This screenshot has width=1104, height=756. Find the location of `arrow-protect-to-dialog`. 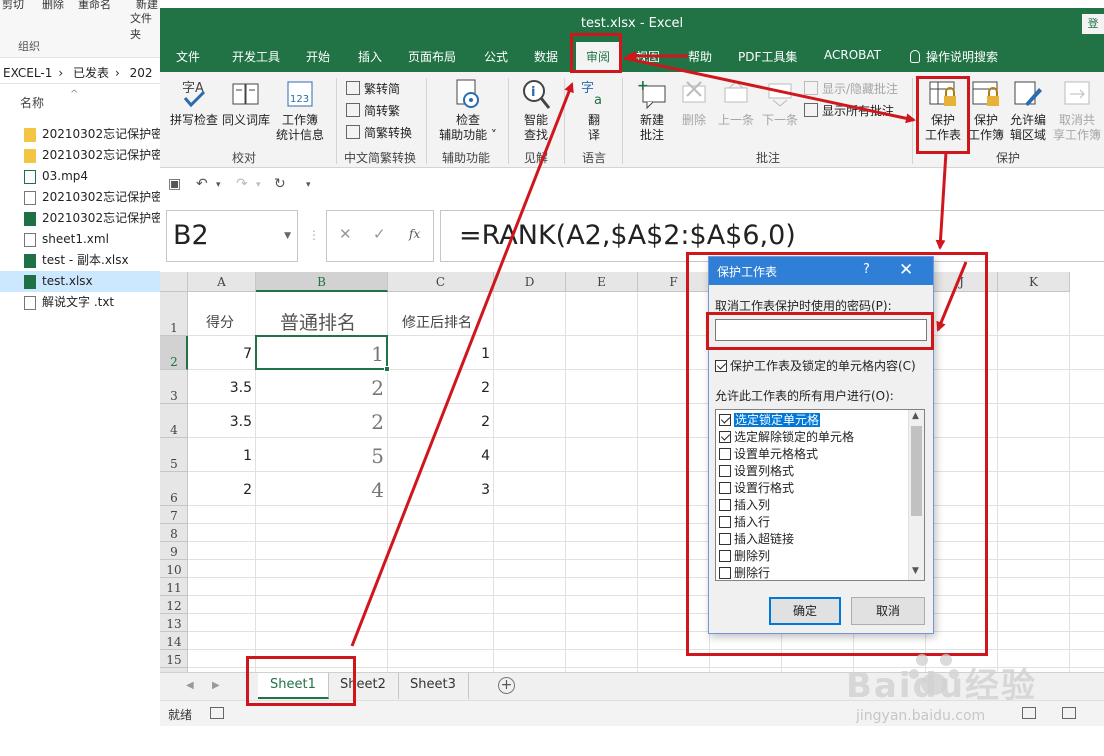

arrow-protect-to-dialog is located at coordinates (941, 200).